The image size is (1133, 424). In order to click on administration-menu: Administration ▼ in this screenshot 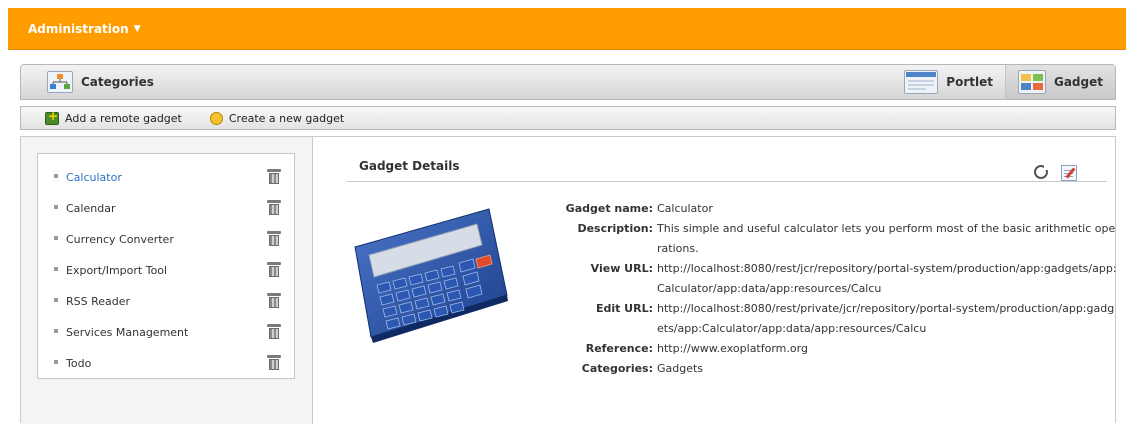, I will do `click(84, 29)`.